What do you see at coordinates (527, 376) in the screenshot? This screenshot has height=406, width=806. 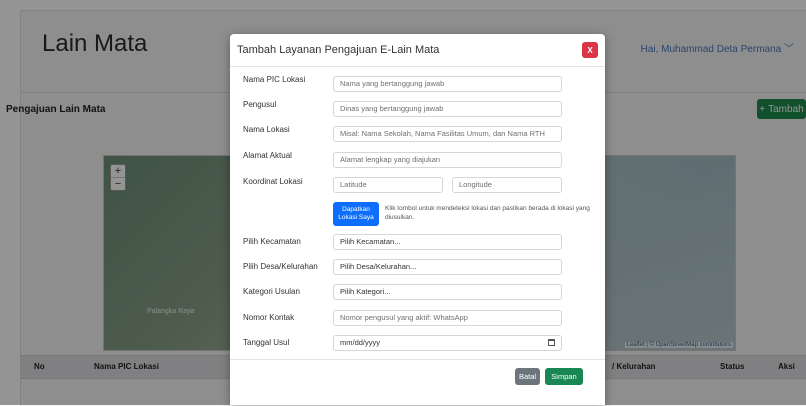 I see `cancel-button: Batal` at bounding box center [527, 376].